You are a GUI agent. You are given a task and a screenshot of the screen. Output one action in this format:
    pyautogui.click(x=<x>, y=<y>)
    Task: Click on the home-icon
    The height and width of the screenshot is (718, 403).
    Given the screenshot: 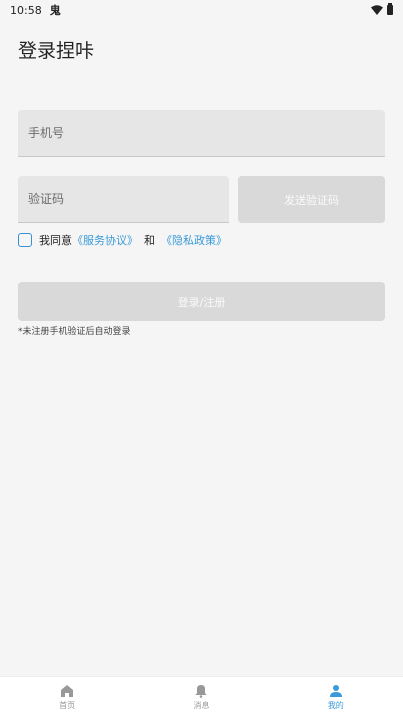 What is the action you would take?
    pyautogui.click(x=67, y=691)
    